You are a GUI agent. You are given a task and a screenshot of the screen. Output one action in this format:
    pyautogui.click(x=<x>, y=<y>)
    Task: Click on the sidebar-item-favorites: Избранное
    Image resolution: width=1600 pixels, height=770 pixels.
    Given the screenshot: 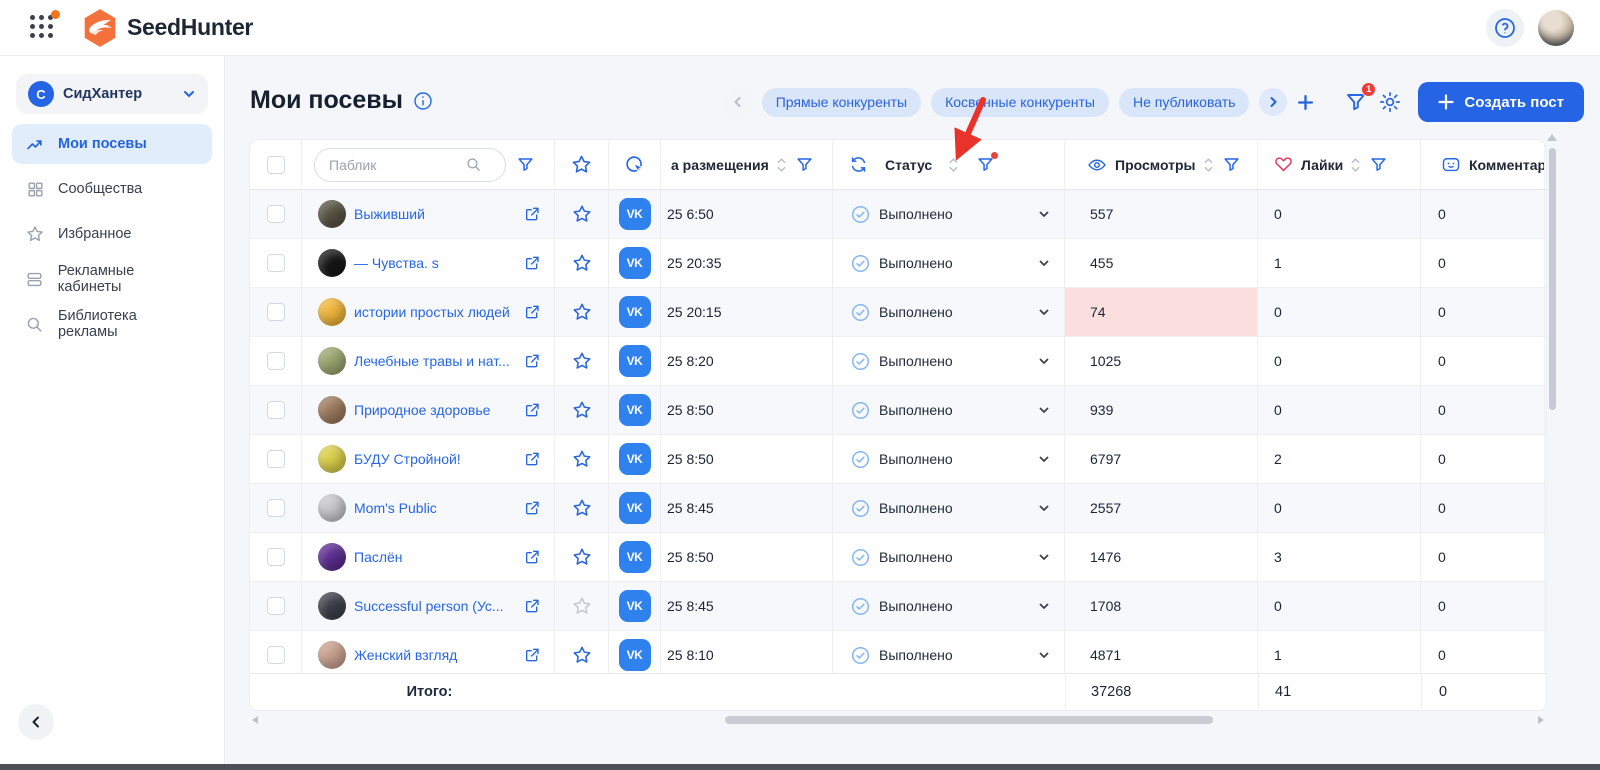 What is the action you would take?
    pyautogui.click(x=112, y=234)
    